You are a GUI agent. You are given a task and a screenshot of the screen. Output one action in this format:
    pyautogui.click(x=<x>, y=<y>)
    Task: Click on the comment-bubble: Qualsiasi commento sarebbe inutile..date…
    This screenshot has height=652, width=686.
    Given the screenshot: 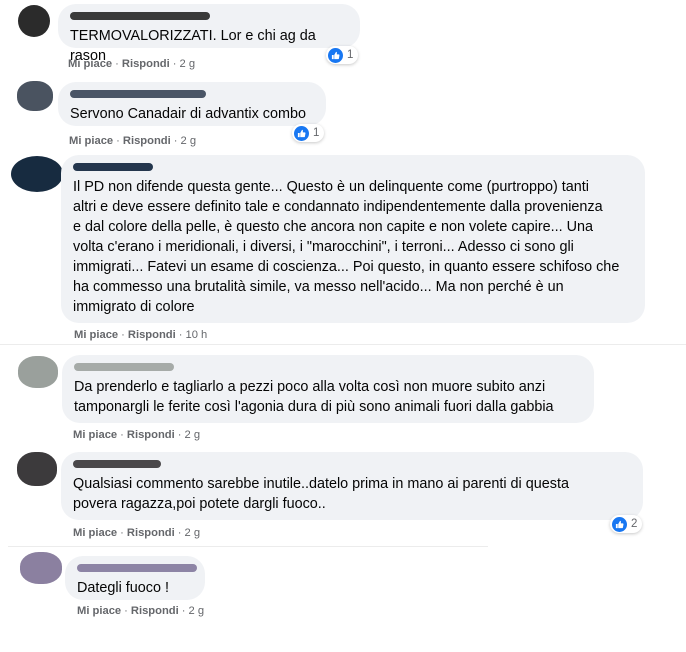 What is the action you would take?
    pyautogui.click(x=352, y=486)
    